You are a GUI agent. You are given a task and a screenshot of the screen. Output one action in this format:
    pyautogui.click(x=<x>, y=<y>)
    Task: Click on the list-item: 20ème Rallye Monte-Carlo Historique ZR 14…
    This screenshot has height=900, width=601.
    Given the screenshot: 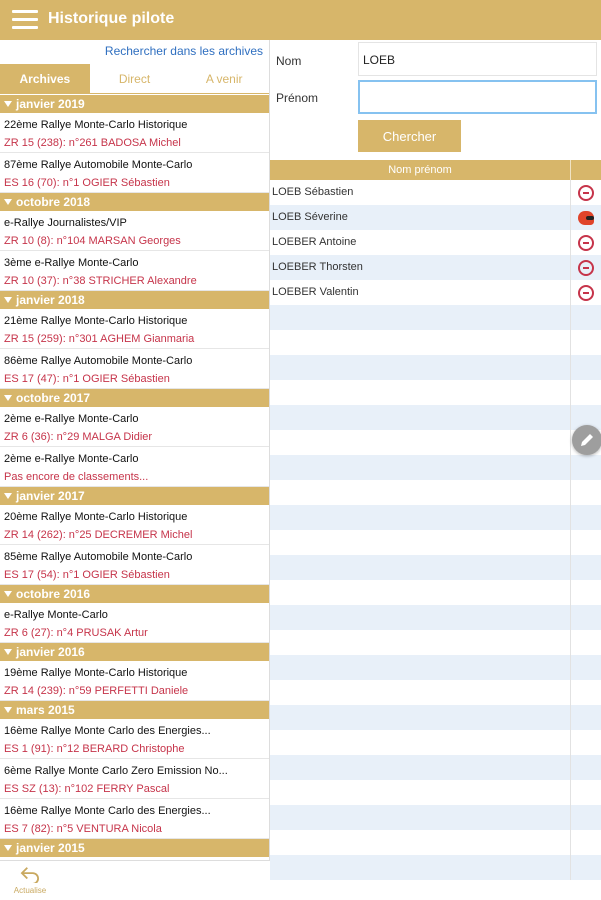 What is the action you would take?
    pyautogui.click(x=134, y=525)
    